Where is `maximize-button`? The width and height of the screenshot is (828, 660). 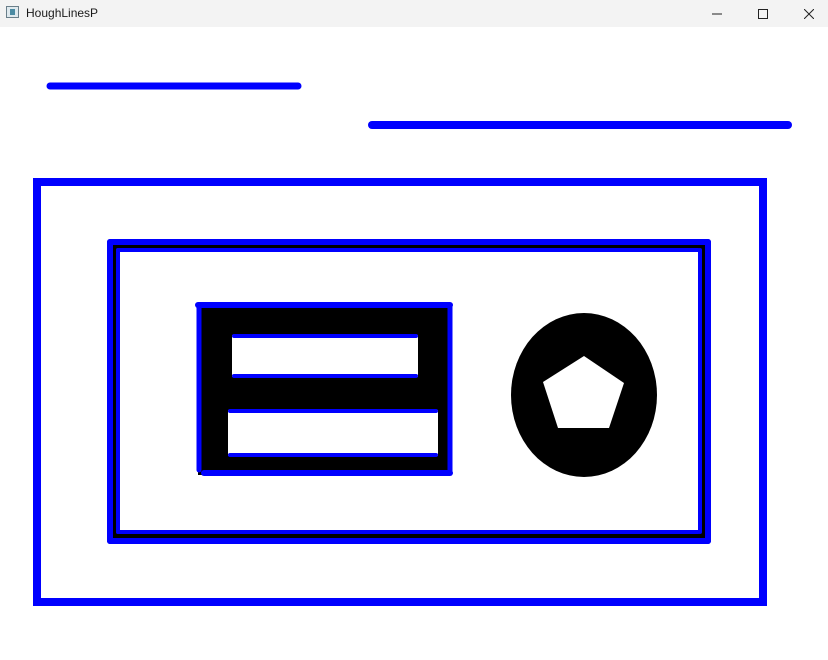 maximize-button is located at coordinates (763, 13).